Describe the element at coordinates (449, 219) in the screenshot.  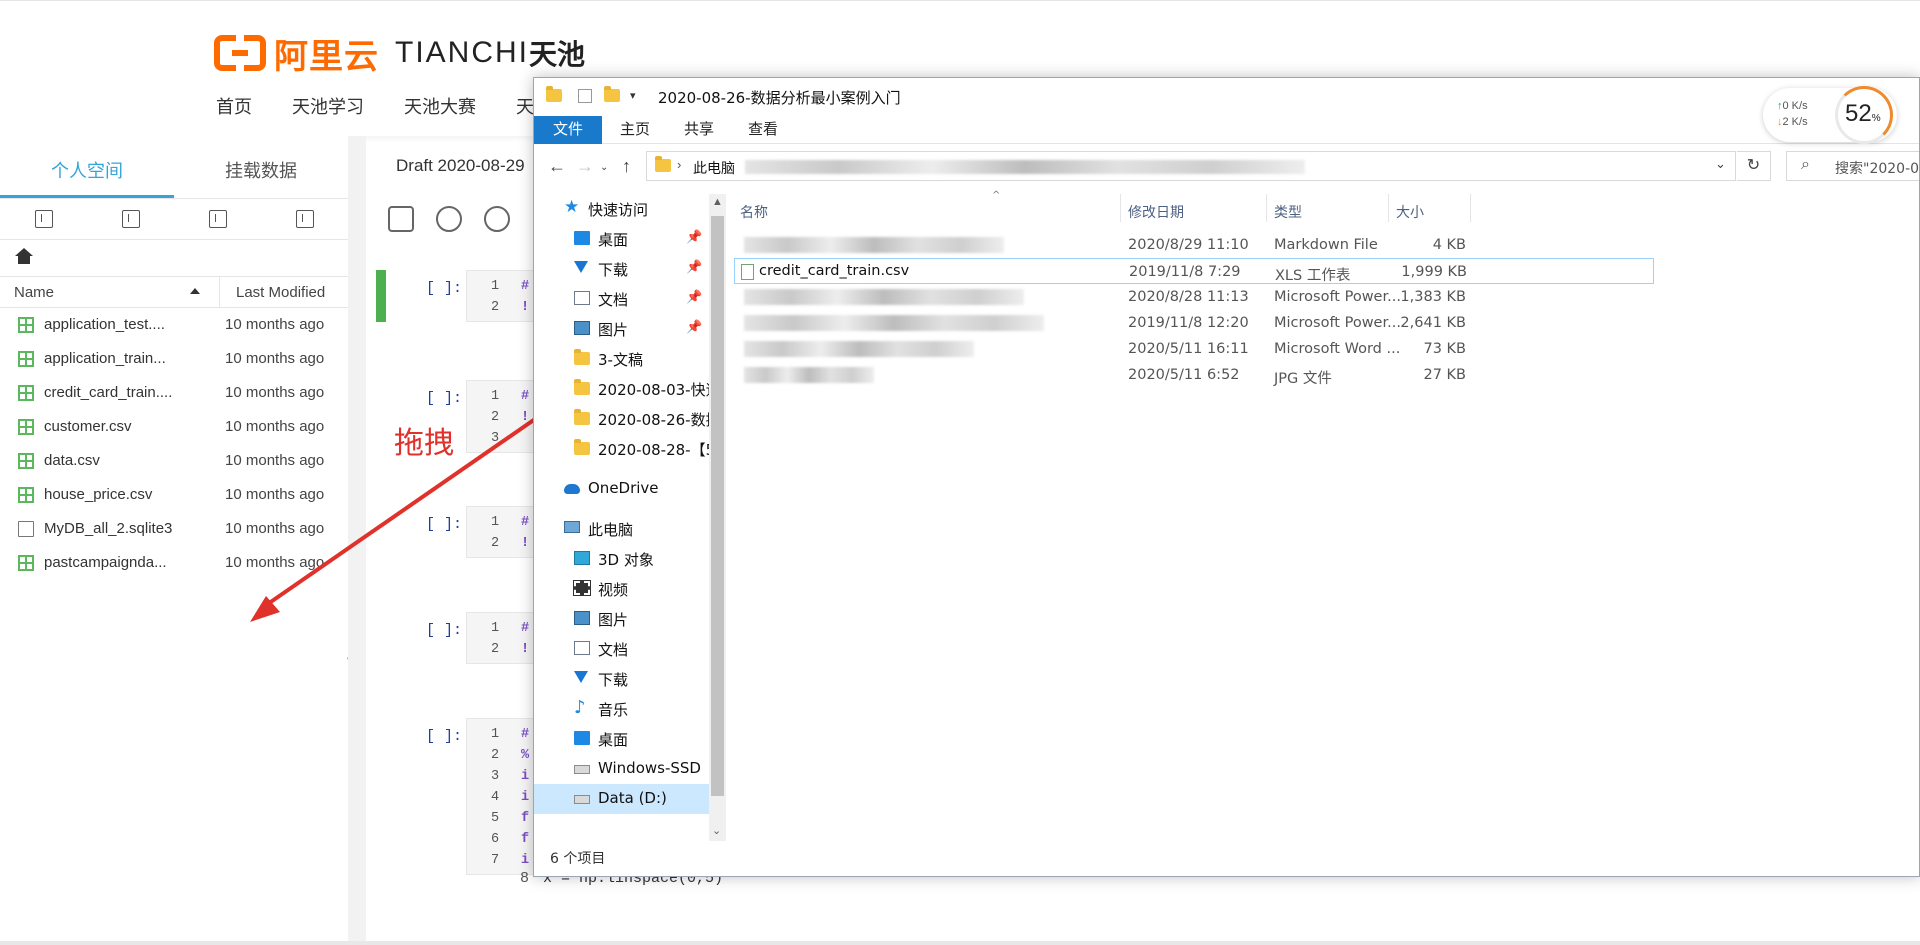
I see `run-icon` at that location.